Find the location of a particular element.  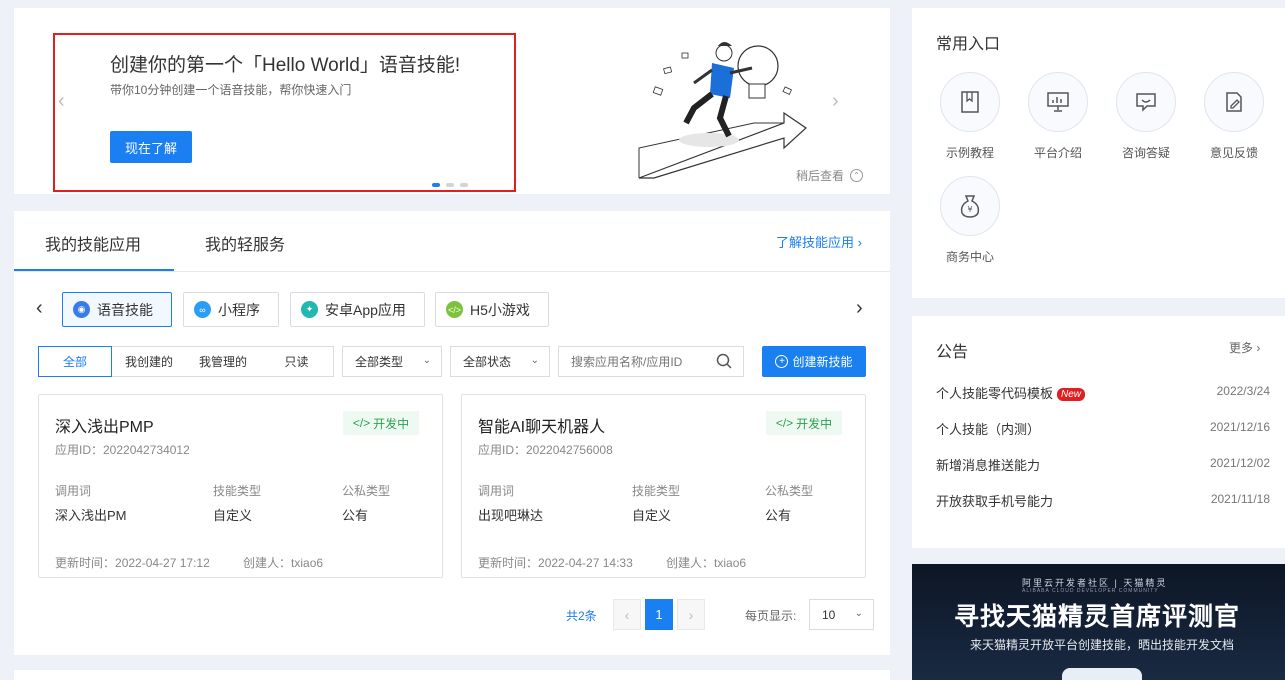

app-id: 应用ID：2022042734012 is located at coordinates (122, 450).